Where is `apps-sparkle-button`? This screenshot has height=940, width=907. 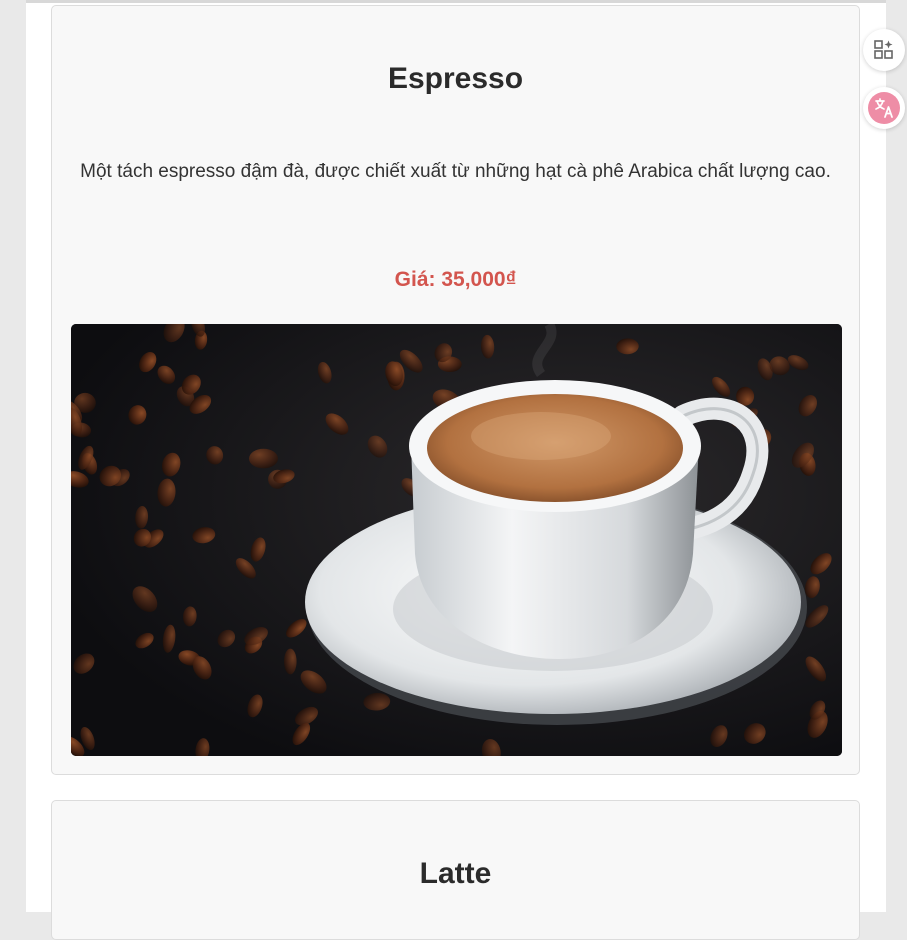 apps-sparkle-button is located at coordinates (884, 50).